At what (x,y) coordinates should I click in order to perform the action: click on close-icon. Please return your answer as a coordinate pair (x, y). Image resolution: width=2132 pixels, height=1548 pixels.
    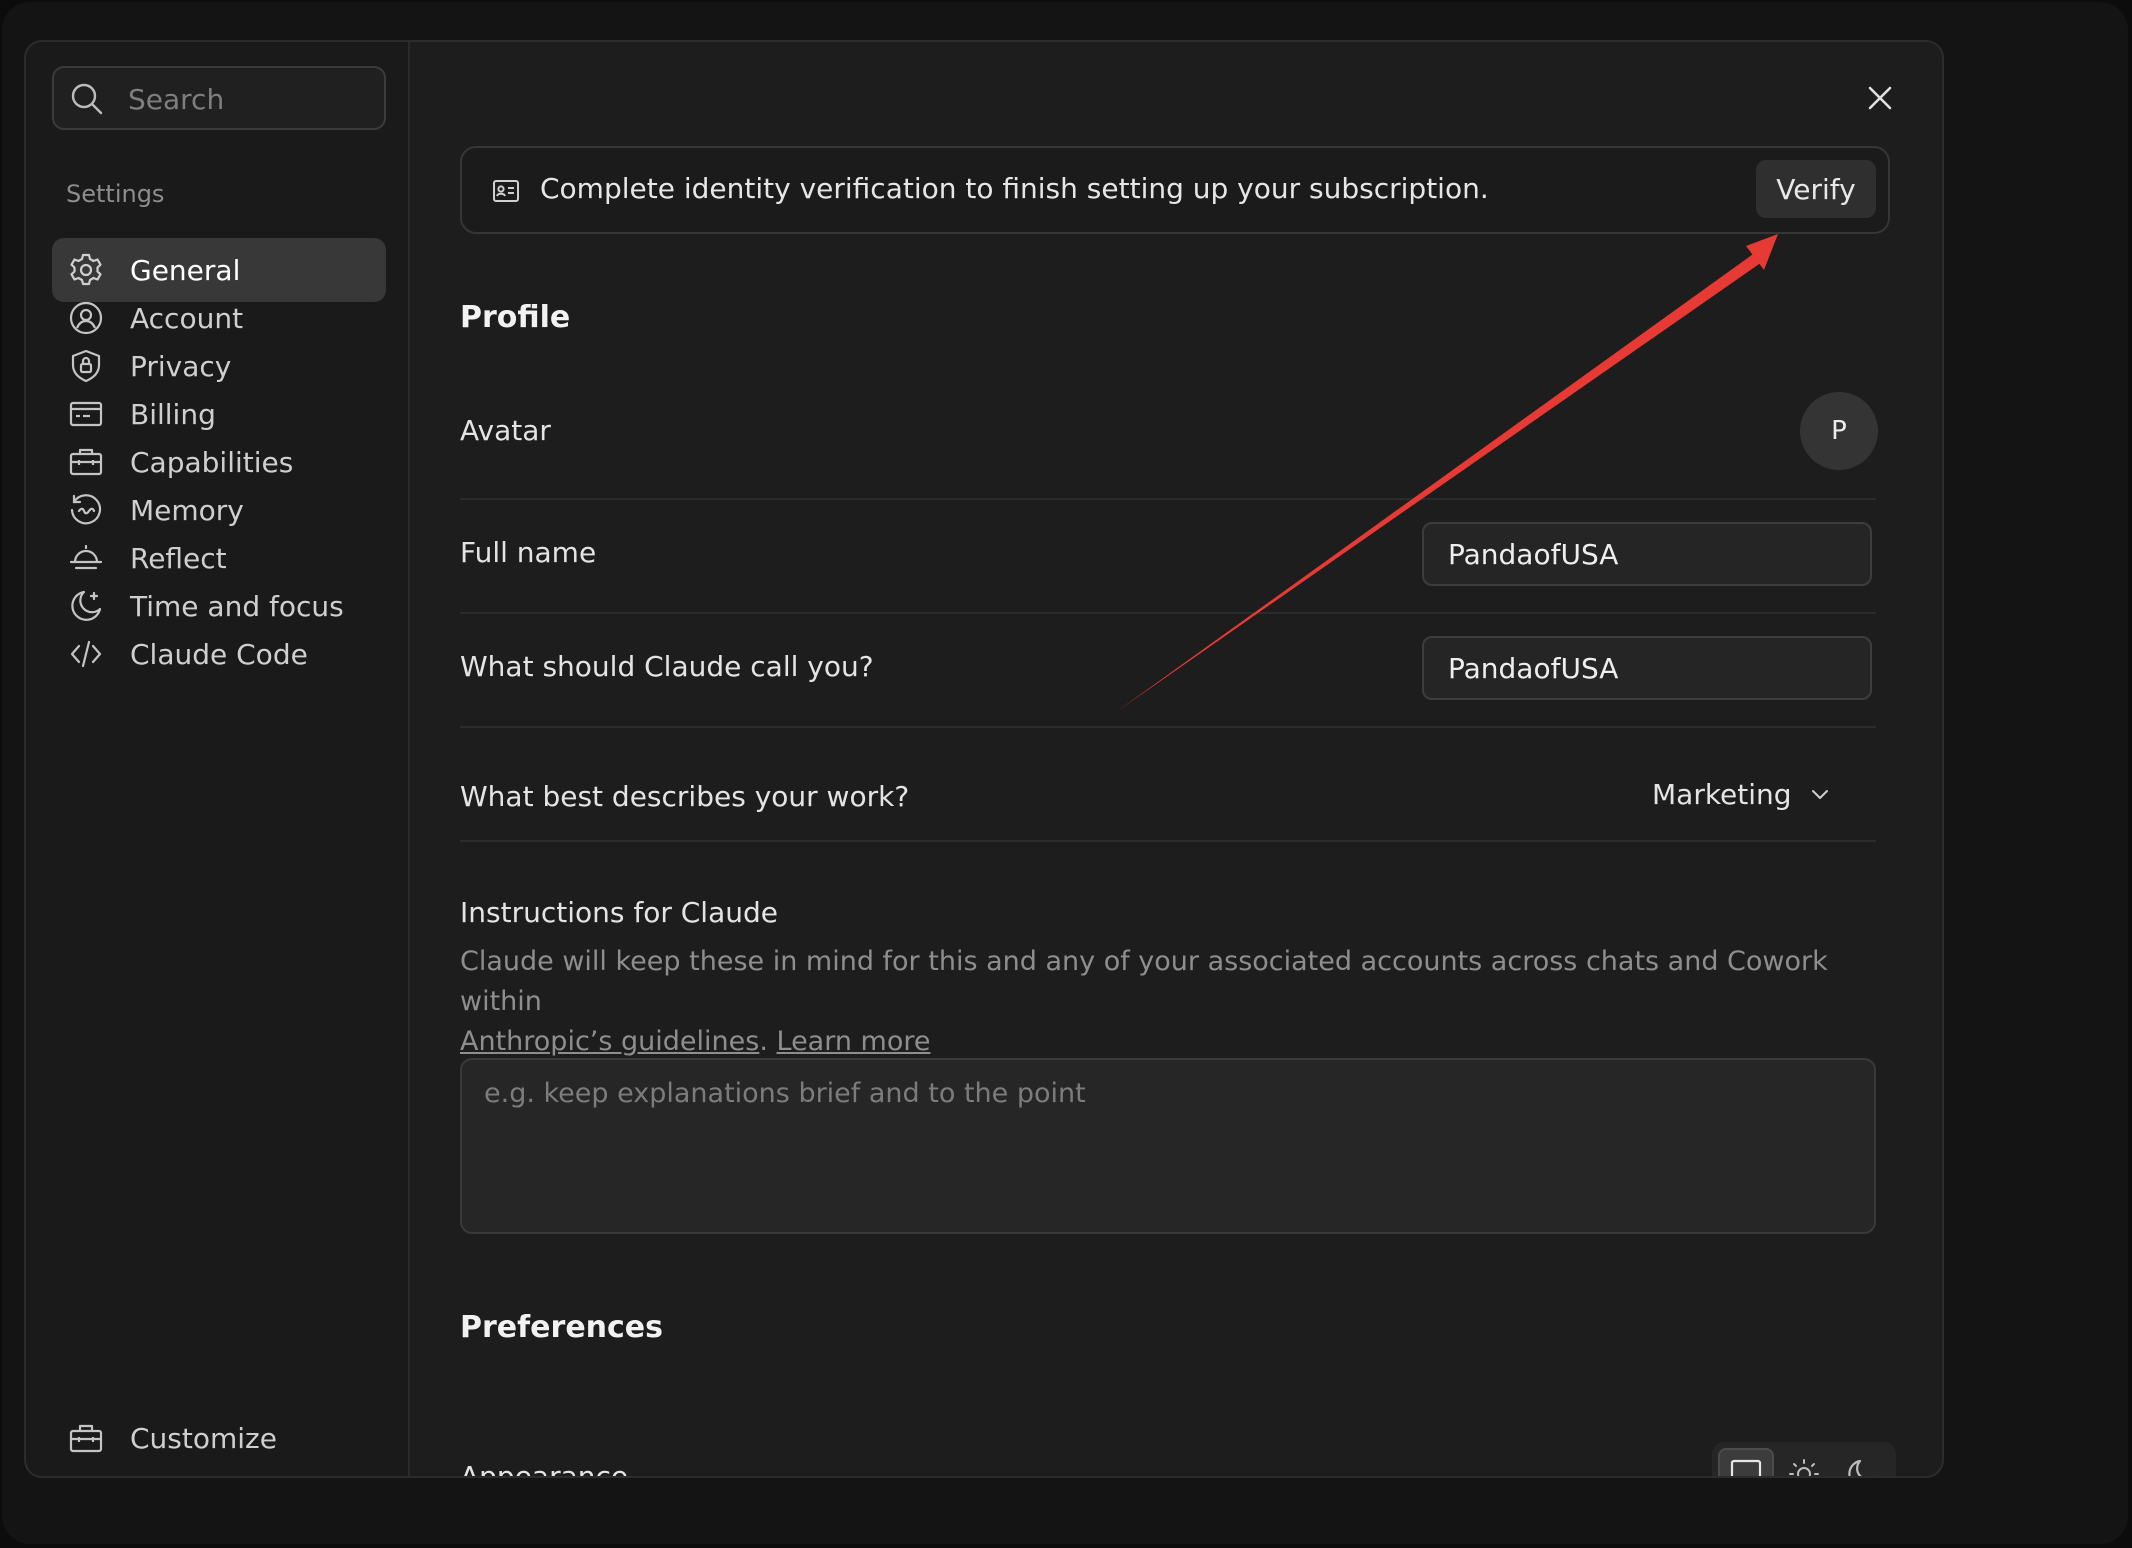
    Looking at the image, I should click on (1880, 98).